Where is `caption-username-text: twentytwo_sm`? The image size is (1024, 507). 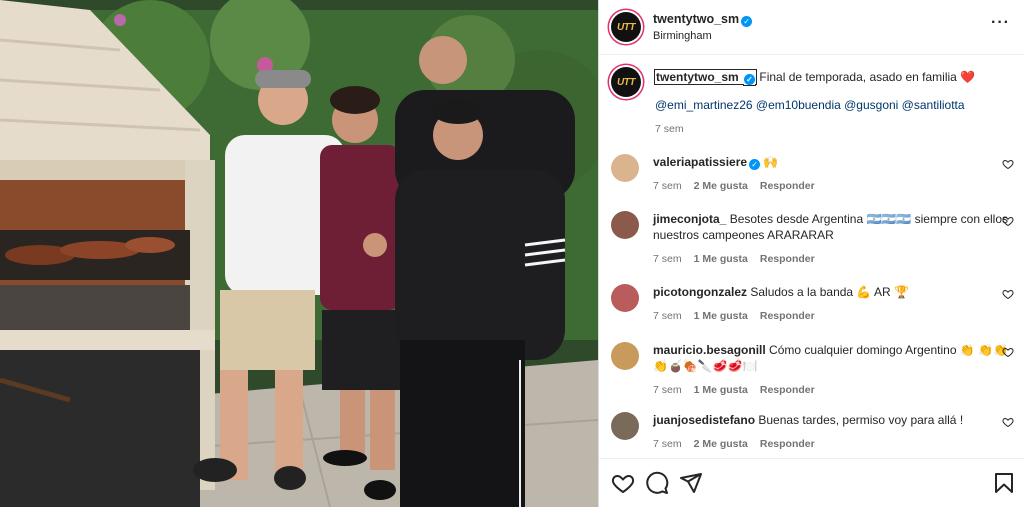 caption-username-text: twentytwo_sm is located at coordinates (697, 77).